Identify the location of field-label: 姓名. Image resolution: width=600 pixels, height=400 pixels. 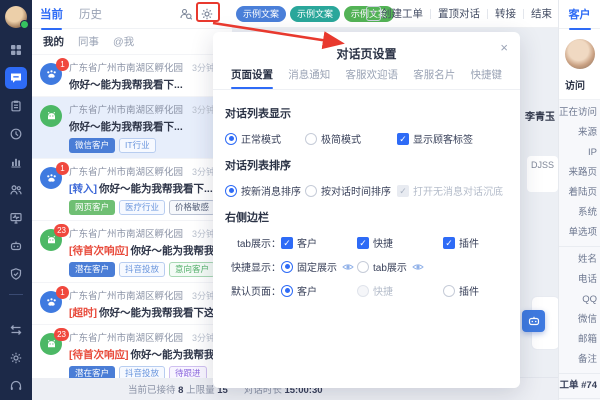
(587, 259).